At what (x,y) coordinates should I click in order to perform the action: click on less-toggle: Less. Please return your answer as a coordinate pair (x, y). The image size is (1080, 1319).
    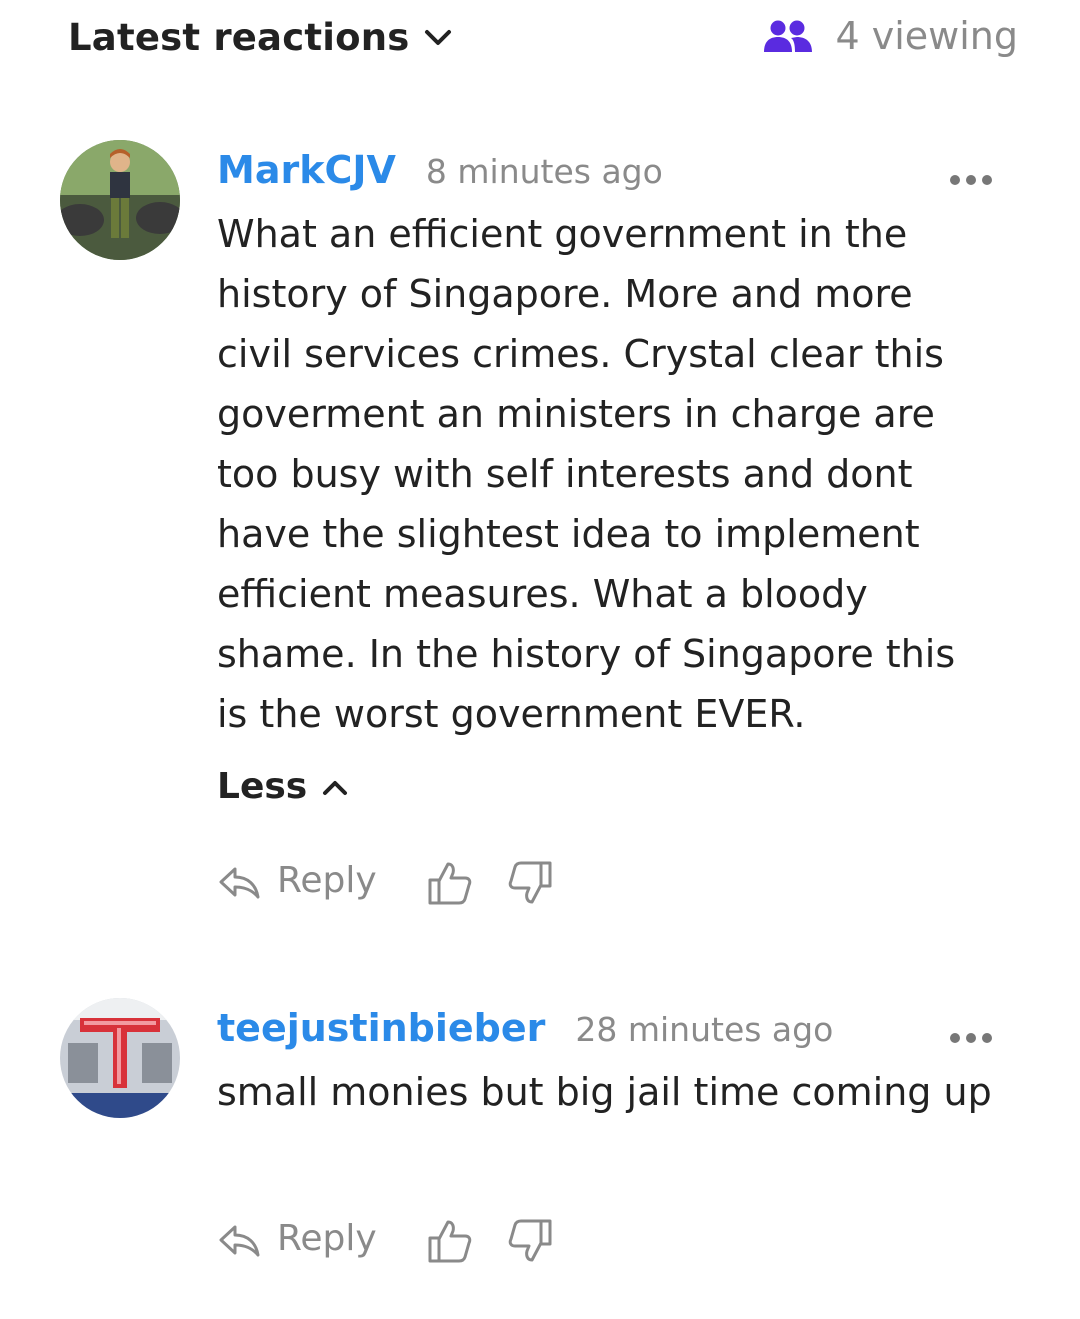
    Looking at the image, I should click on (283, 786).